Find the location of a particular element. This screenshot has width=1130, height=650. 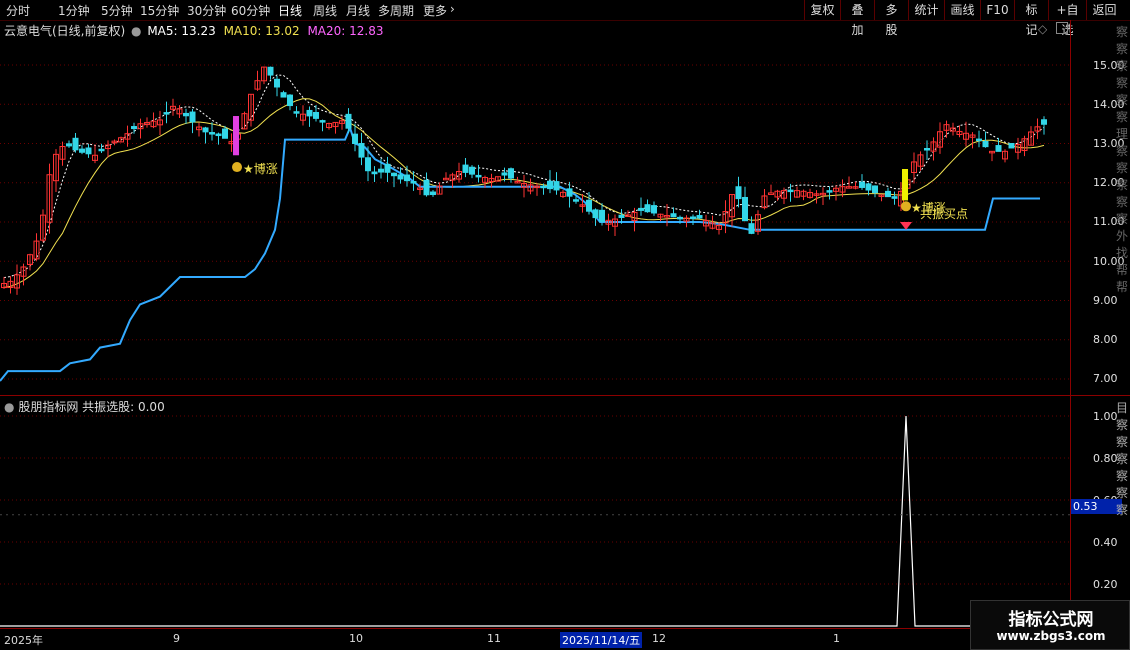

draw-line-button: 画线 is located at coordinates (962, 10).